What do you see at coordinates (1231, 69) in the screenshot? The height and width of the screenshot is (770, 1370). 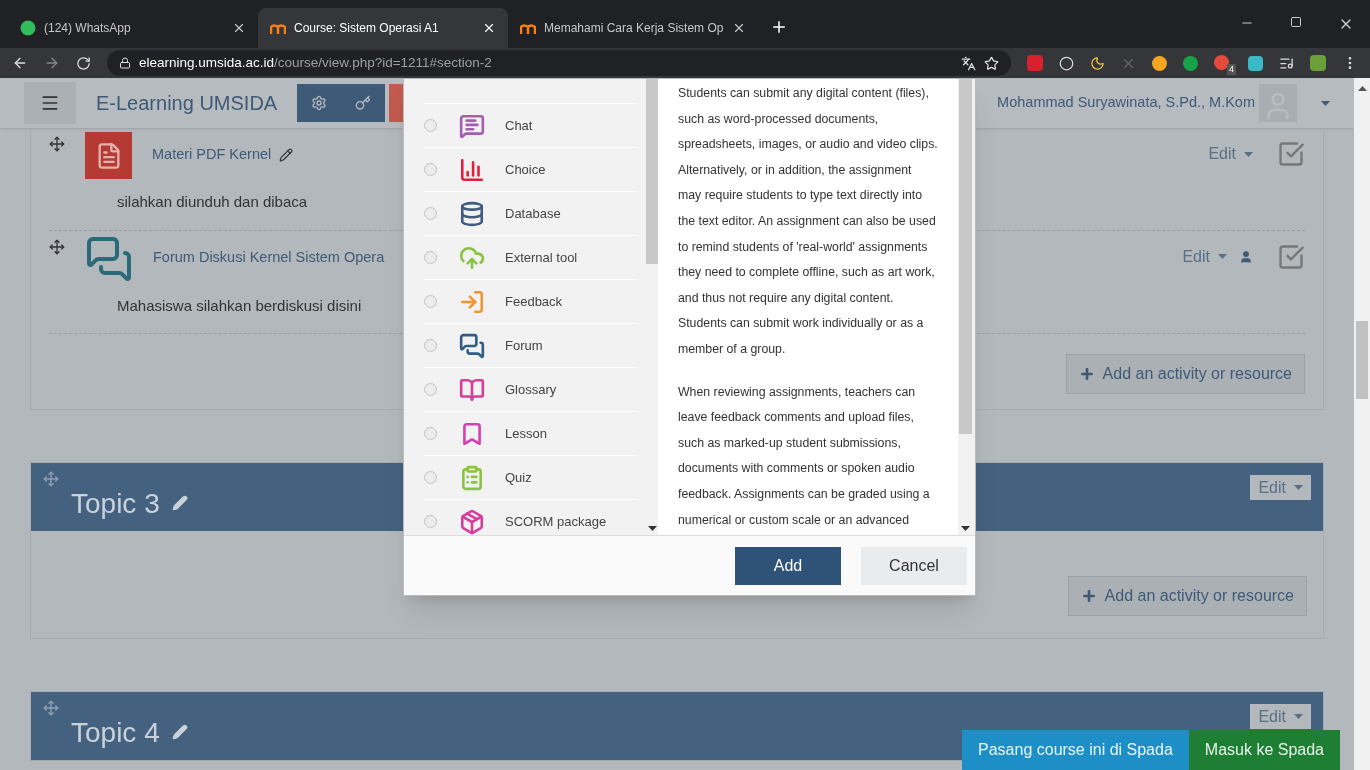 I see `extension-badge: 4` at bounding box center [1231, 69].